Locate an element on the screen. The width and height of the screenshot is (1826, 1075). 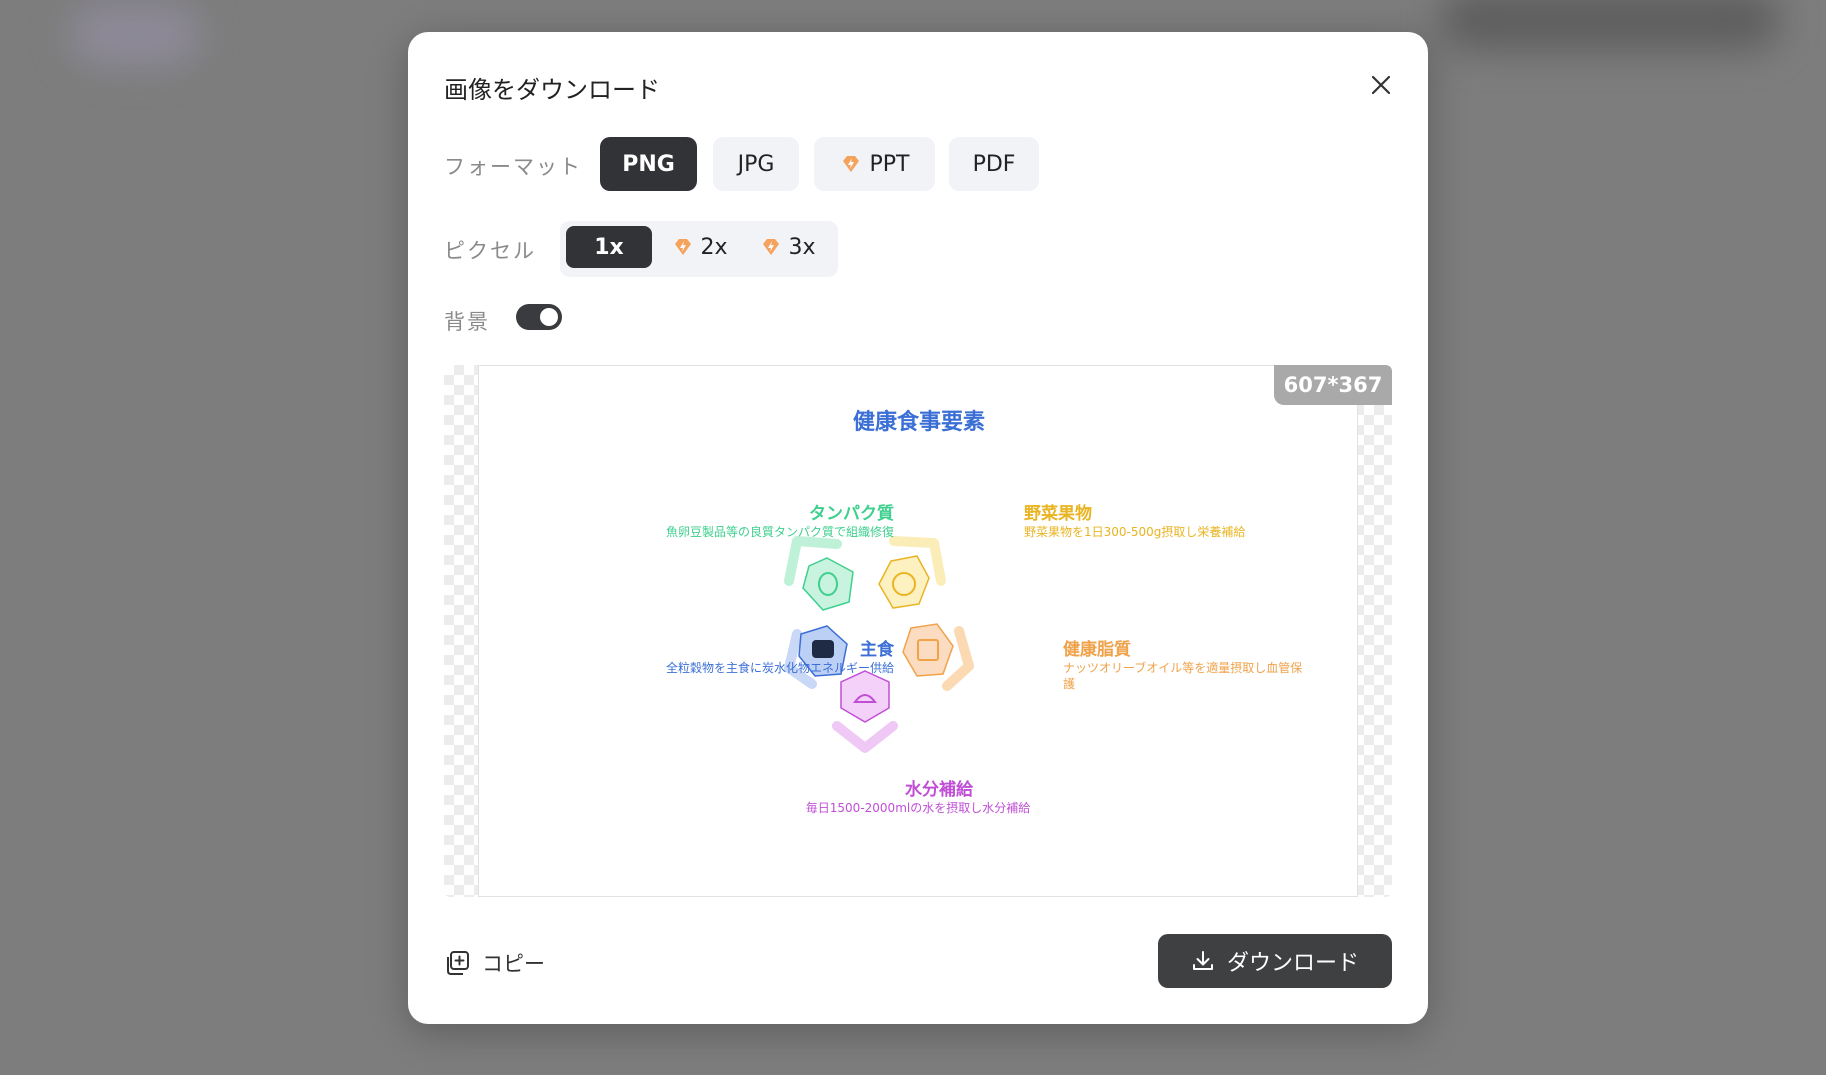
format-label: フォーマット is located at coordinates (513, 167).